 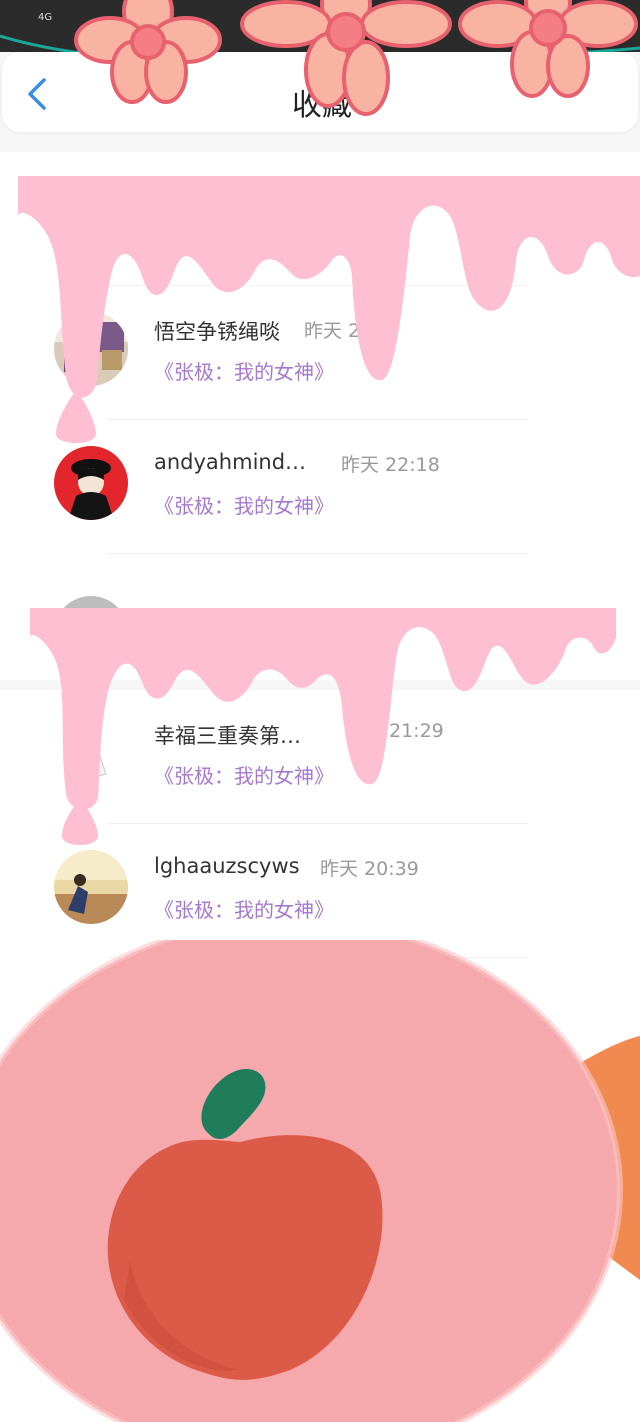 What do you see at coordinates (227, 866) in the screenshot?
I see `item-name: lghaauzscyws` at bounding box center [227, 866].